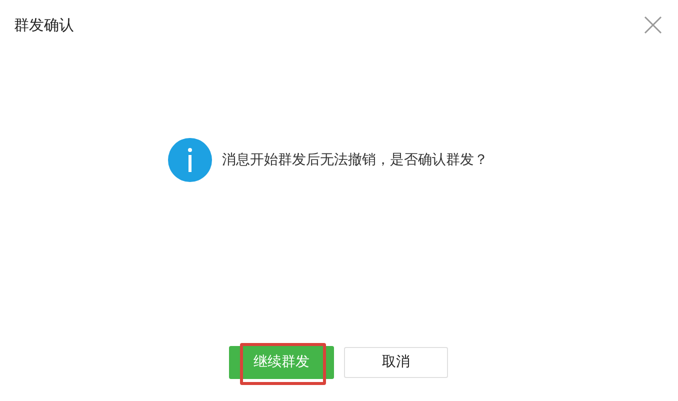 The height and width of the screenshot is (401, 678). What do you see at coordinates (396, 362) in the screenshot?
I see `cancel-button: 取消` at bounding box center [396, 362].